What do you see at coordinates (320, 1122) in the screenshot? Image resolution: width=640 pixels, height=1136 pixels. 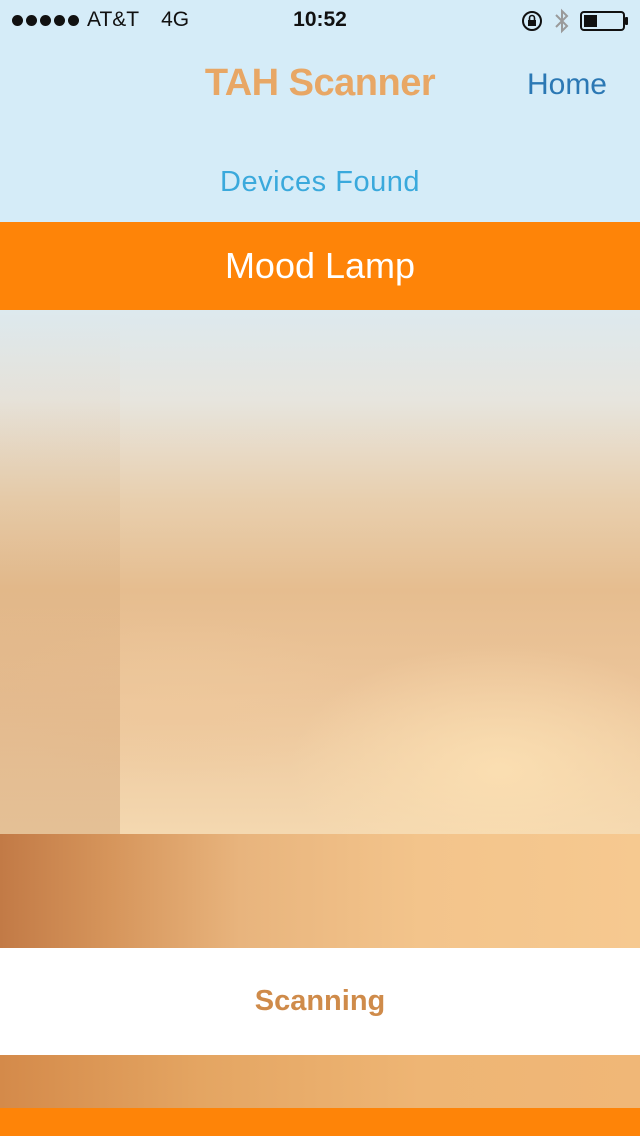 I see `bottom-orange-bar` at bounding box center [320, 1122].